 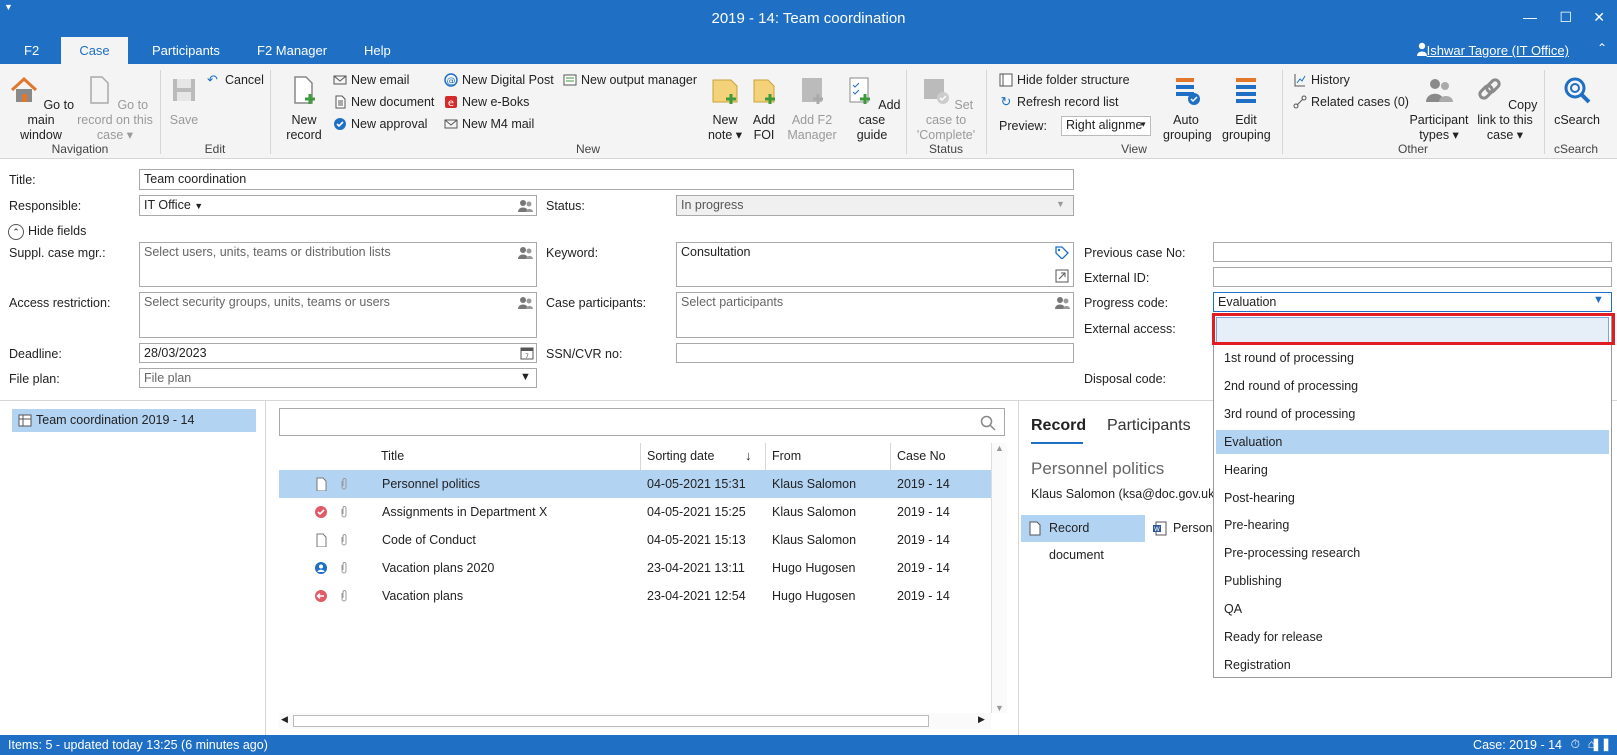 What do you see at coordinates (1601, 744) in the screenshot?
I see `pause-icon: ❚❚` at bounding box center [1601, 744].